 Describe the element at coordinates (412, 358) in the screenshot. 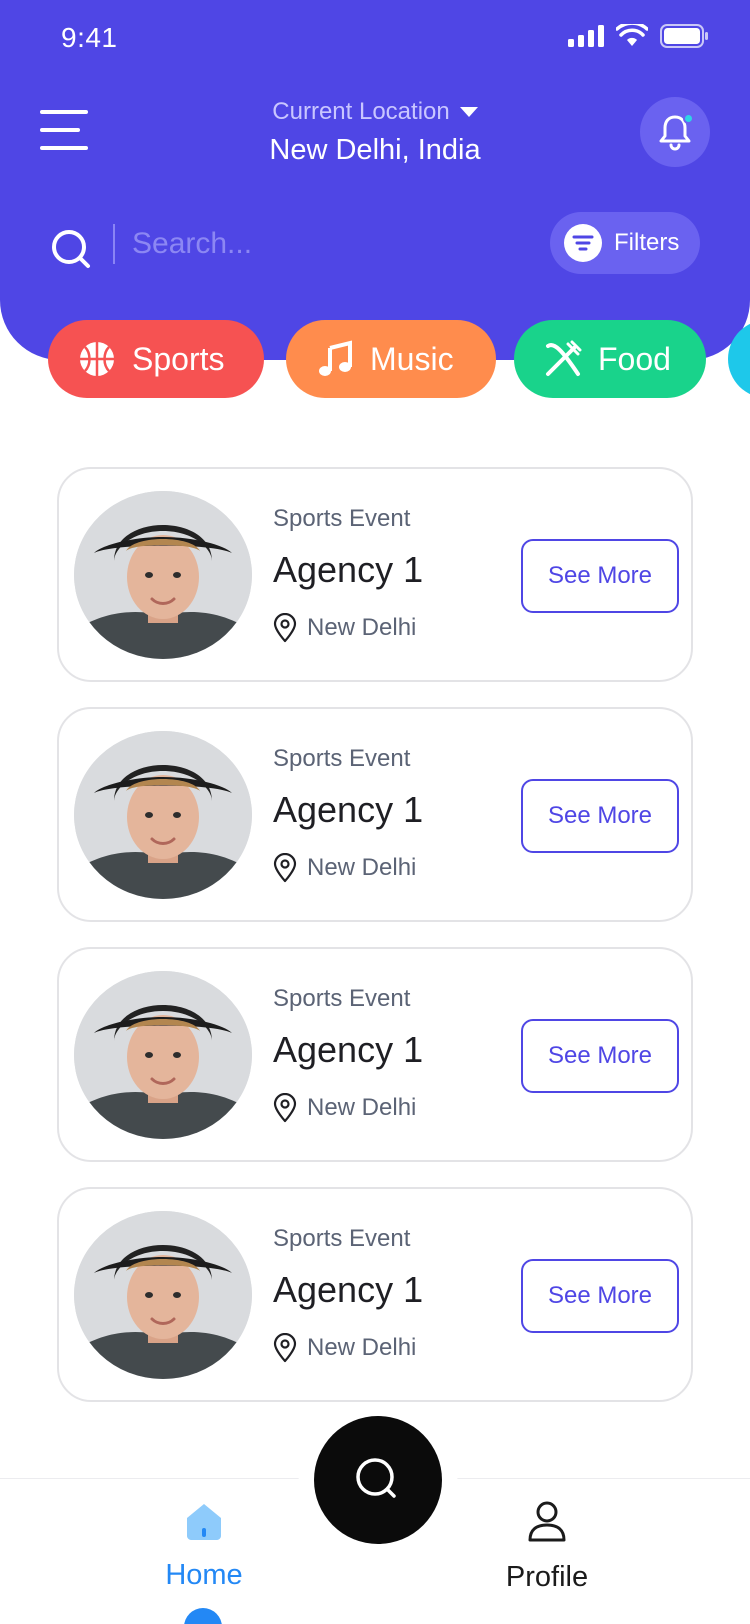

I see `category-label: Music` at that location.